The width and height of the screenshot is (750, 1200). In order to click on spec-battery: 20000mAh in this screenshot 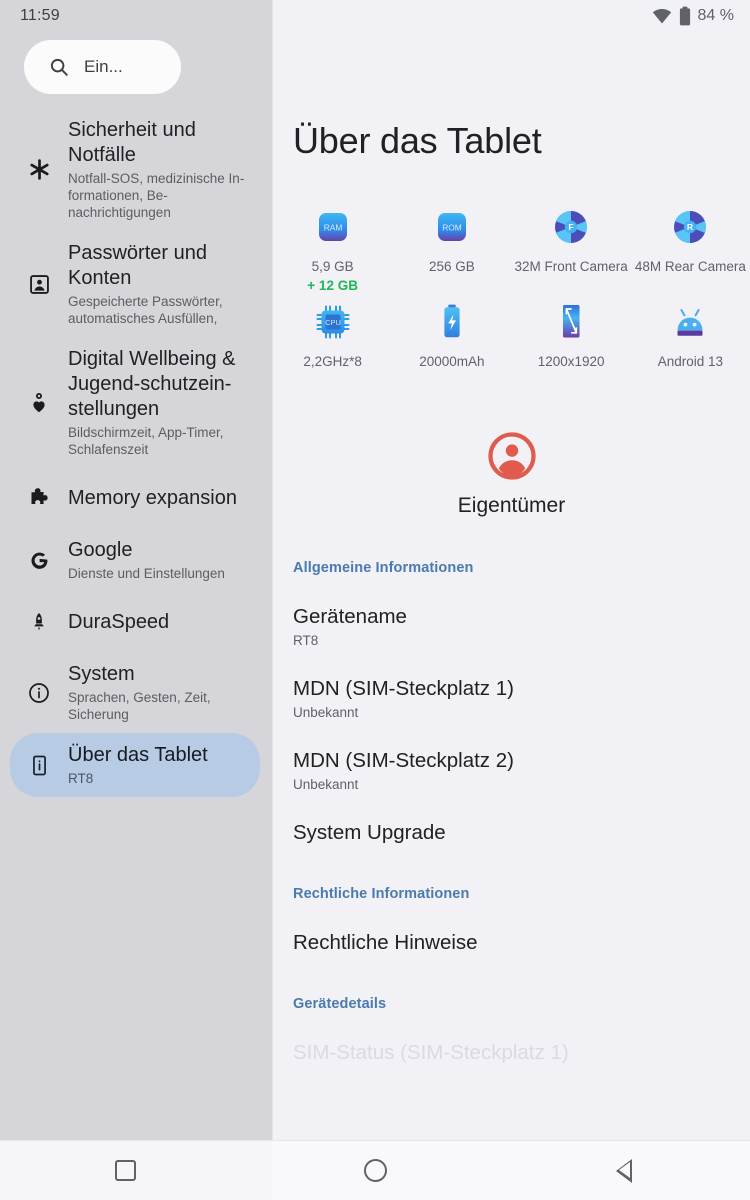, I will do `click(451, 334)`.